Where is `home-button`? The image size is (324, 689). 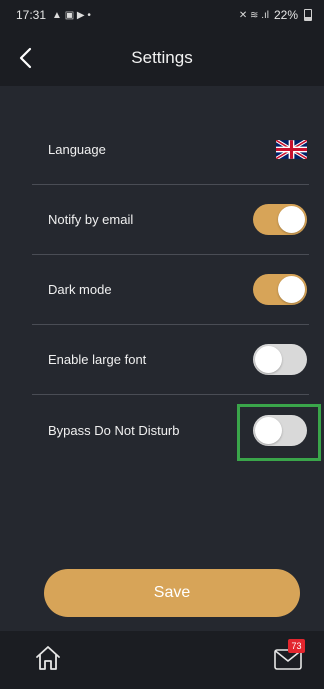 home-button is located at coordinates (48, 658).